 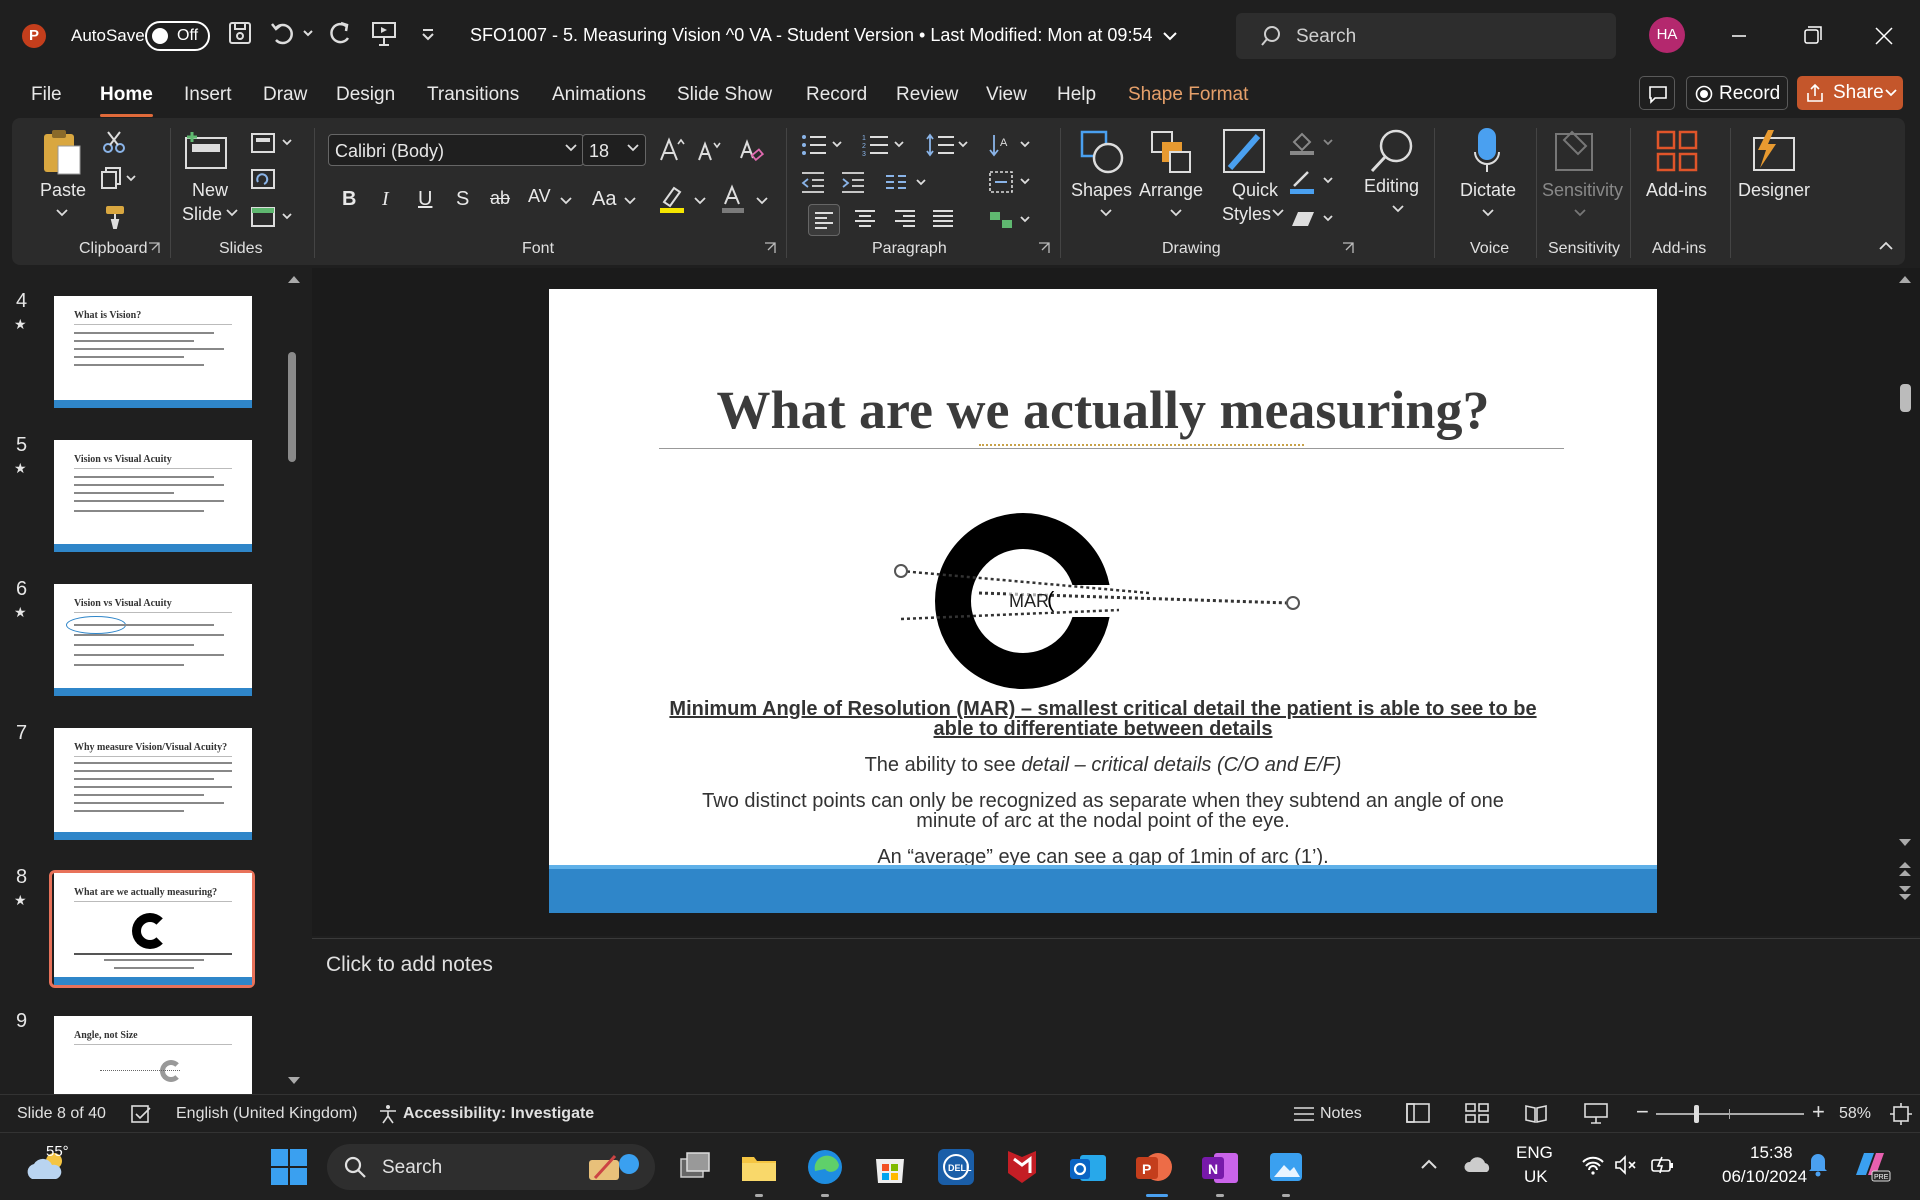 I want to click on slide-show-icon, so click(x=1596, y=1114).